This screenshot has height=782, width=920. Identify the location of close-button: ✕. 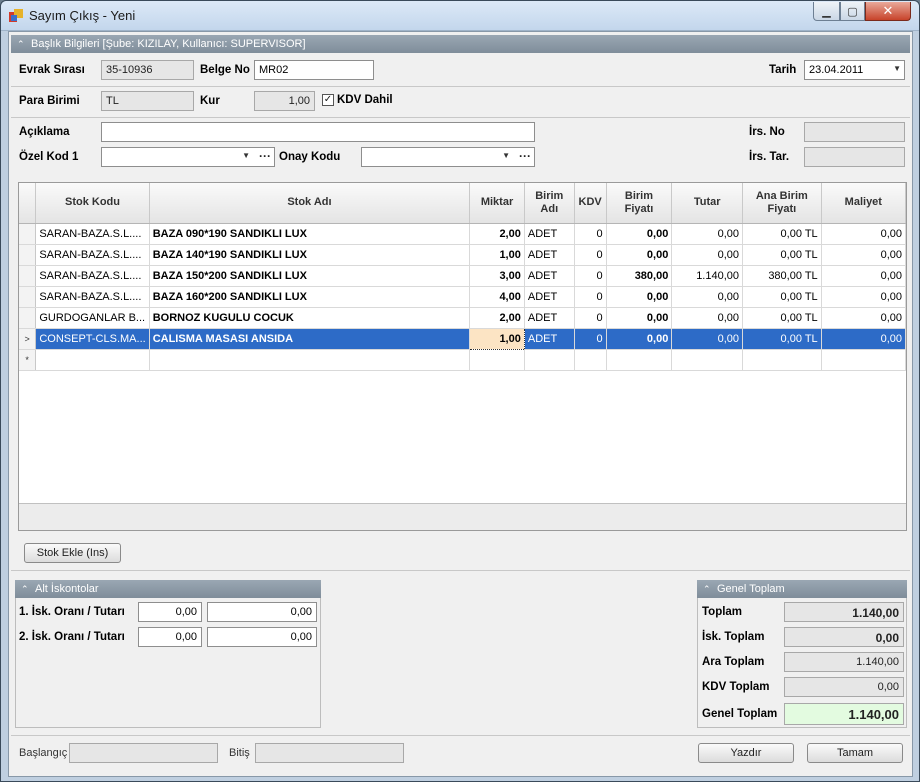
(888, 11).